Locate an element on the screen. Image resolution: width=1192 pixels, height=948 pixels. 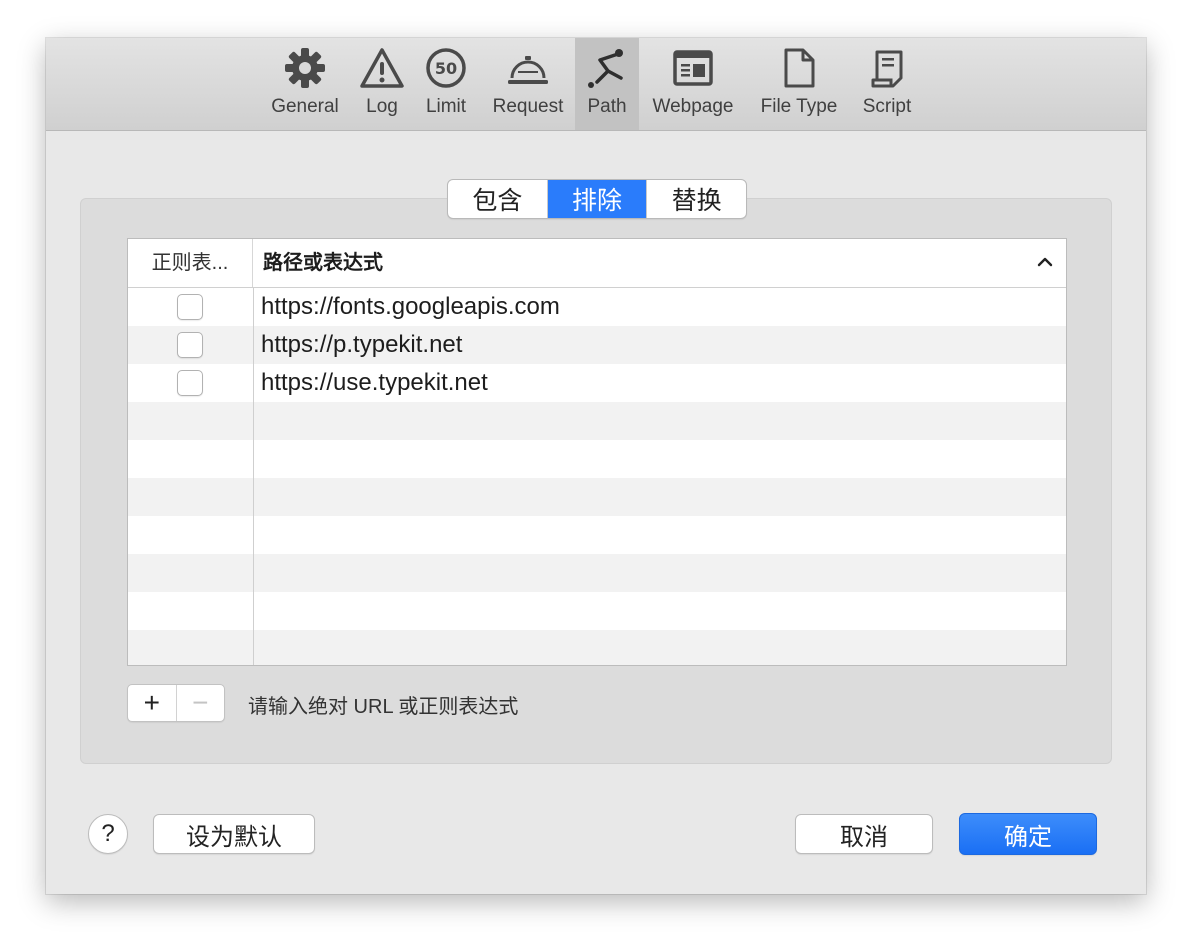
script-icon is located at coordinates (887, 69).